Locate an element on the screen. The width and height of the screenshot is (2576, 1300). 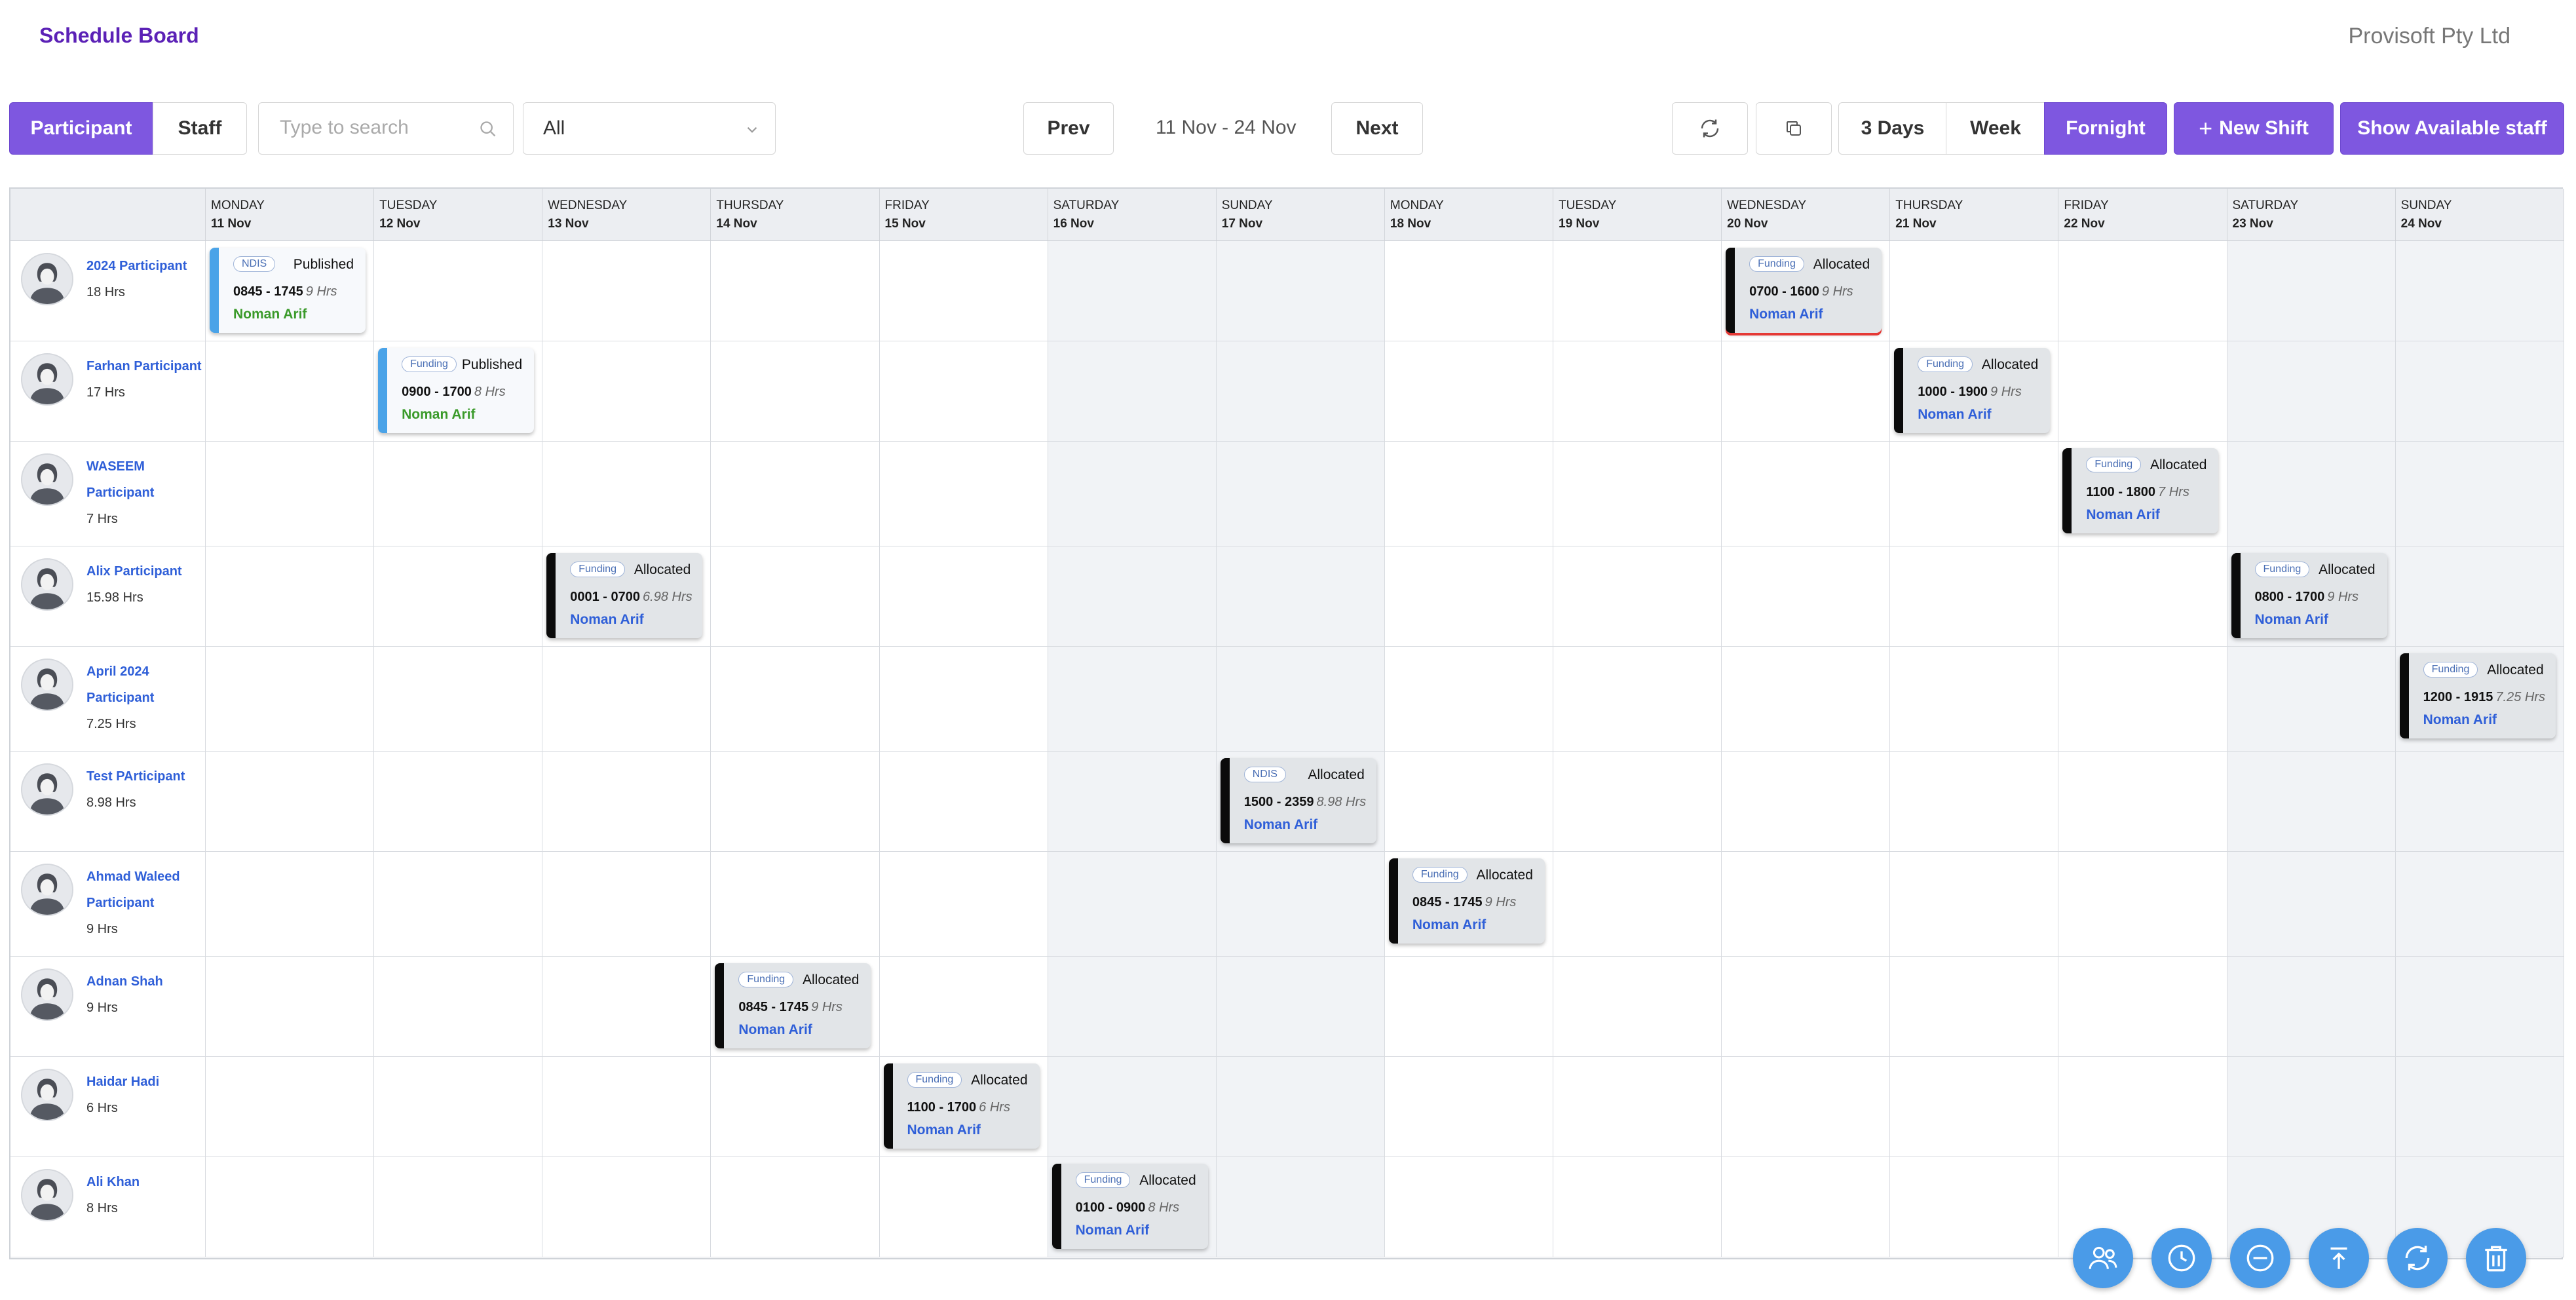
new-shift-button: + New Shift is located at coordinates (2254, 128).